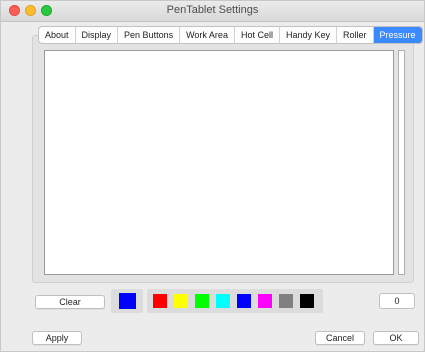 The width and height of the screenshot is (425, 352). I want to click on tab-hot-cell: Hot Cell, so click(257, 35).